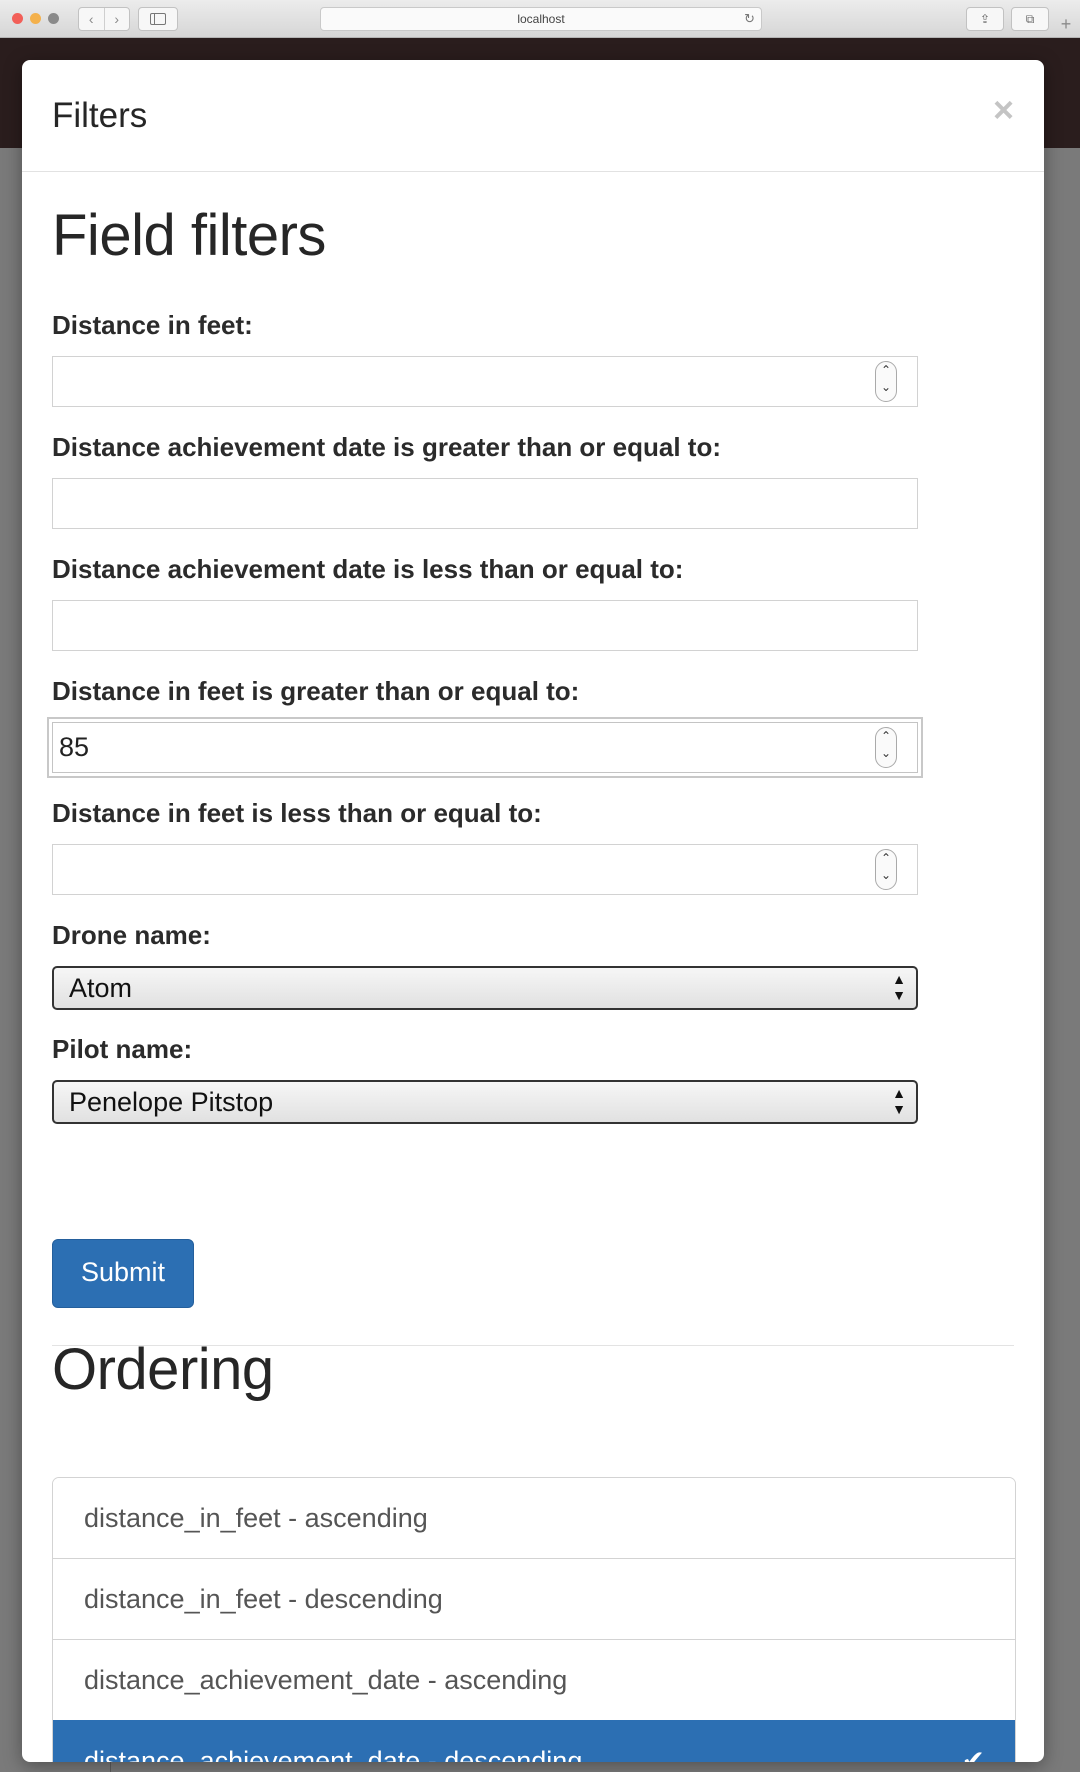  Describe the element at coordinates (122, 1049) in the screenshot. I see `field-label: Pilot name:` at that location.